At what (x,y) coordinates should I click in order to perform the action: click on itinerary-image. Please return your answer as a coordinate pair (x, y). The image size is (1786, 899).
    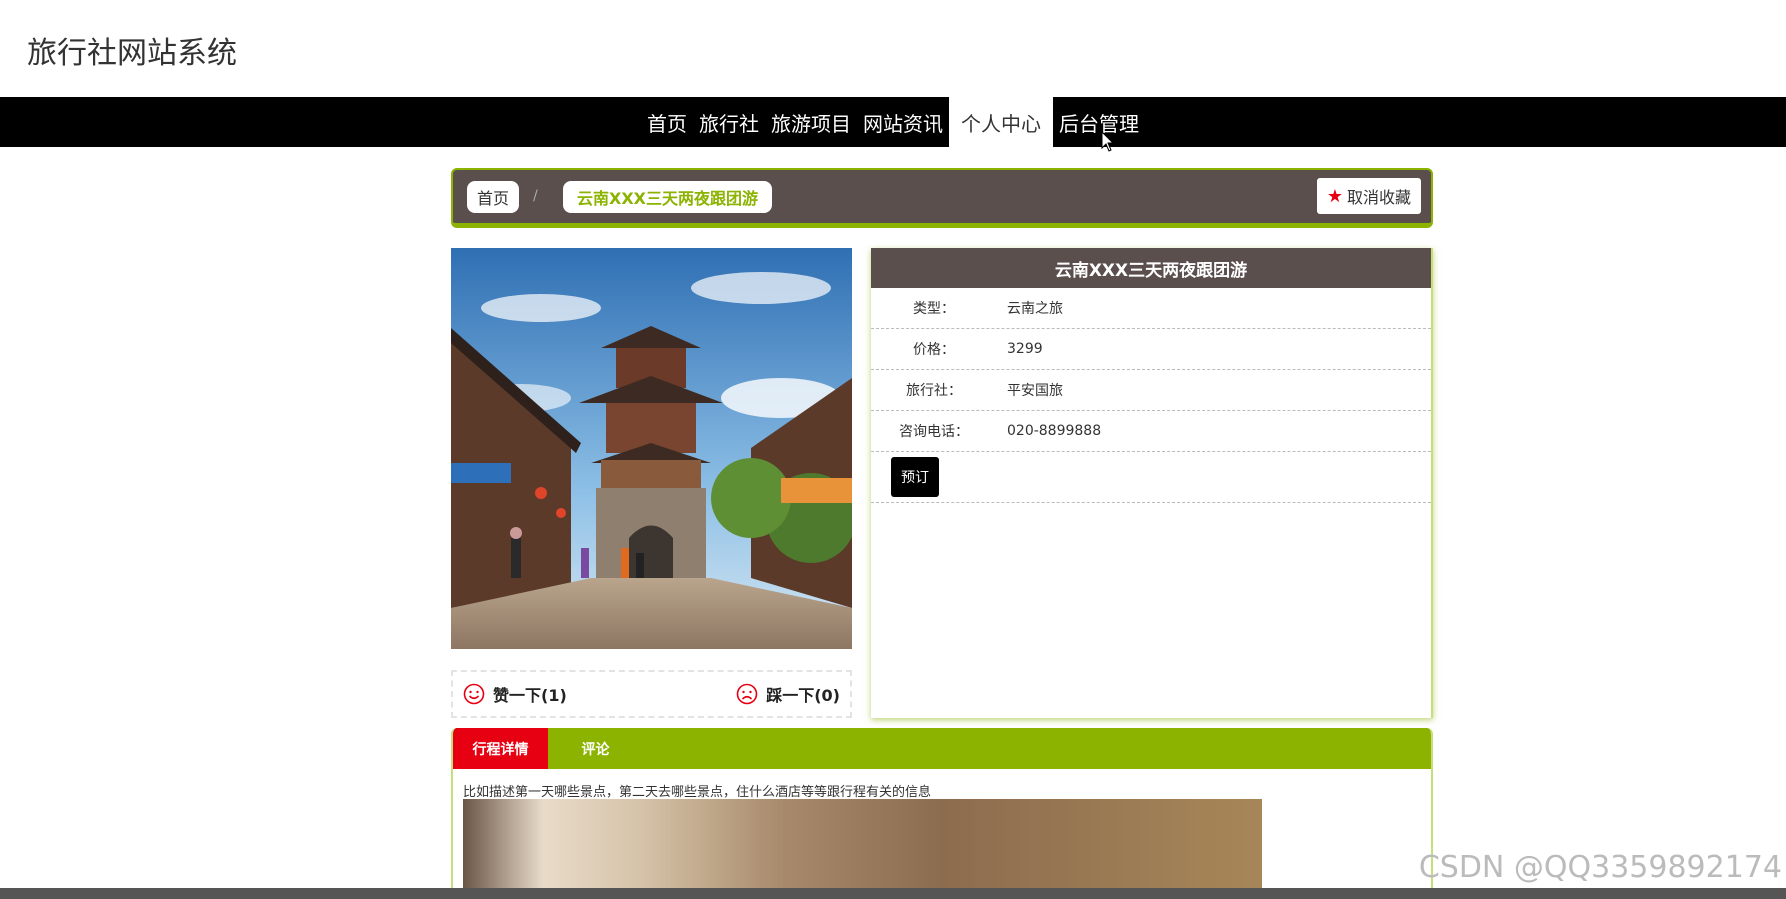
    Looking at the image, I should click on (862, 848).